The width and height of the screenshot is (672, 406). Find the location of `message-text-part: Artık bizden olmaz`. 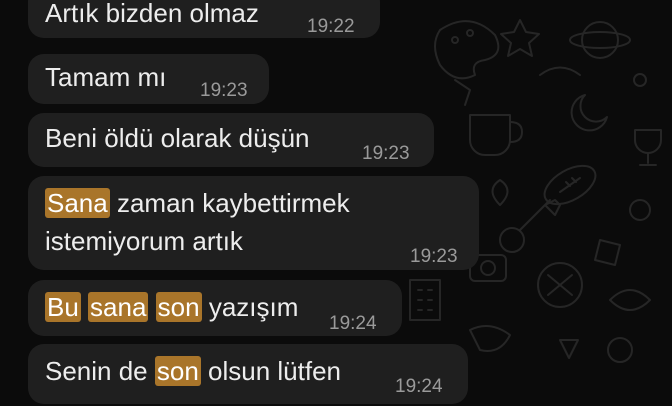

message-text-part: Artık bizden olmaz is located at coordinates (152, 14).